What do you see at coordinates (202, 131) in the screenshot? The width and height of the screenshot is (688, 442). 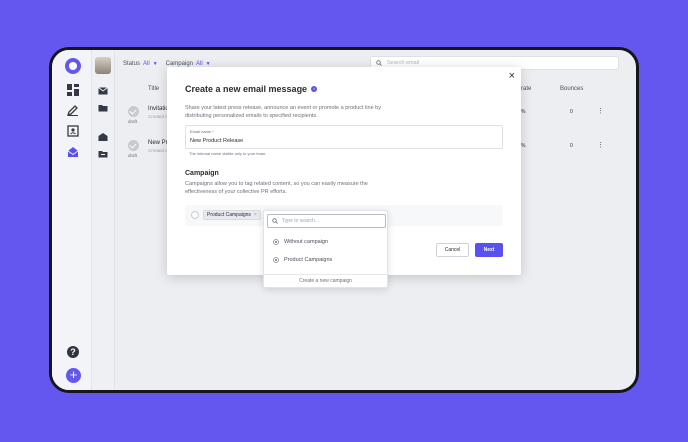 I see `email-name-label: Email name *` at bounding box center [202, 131].